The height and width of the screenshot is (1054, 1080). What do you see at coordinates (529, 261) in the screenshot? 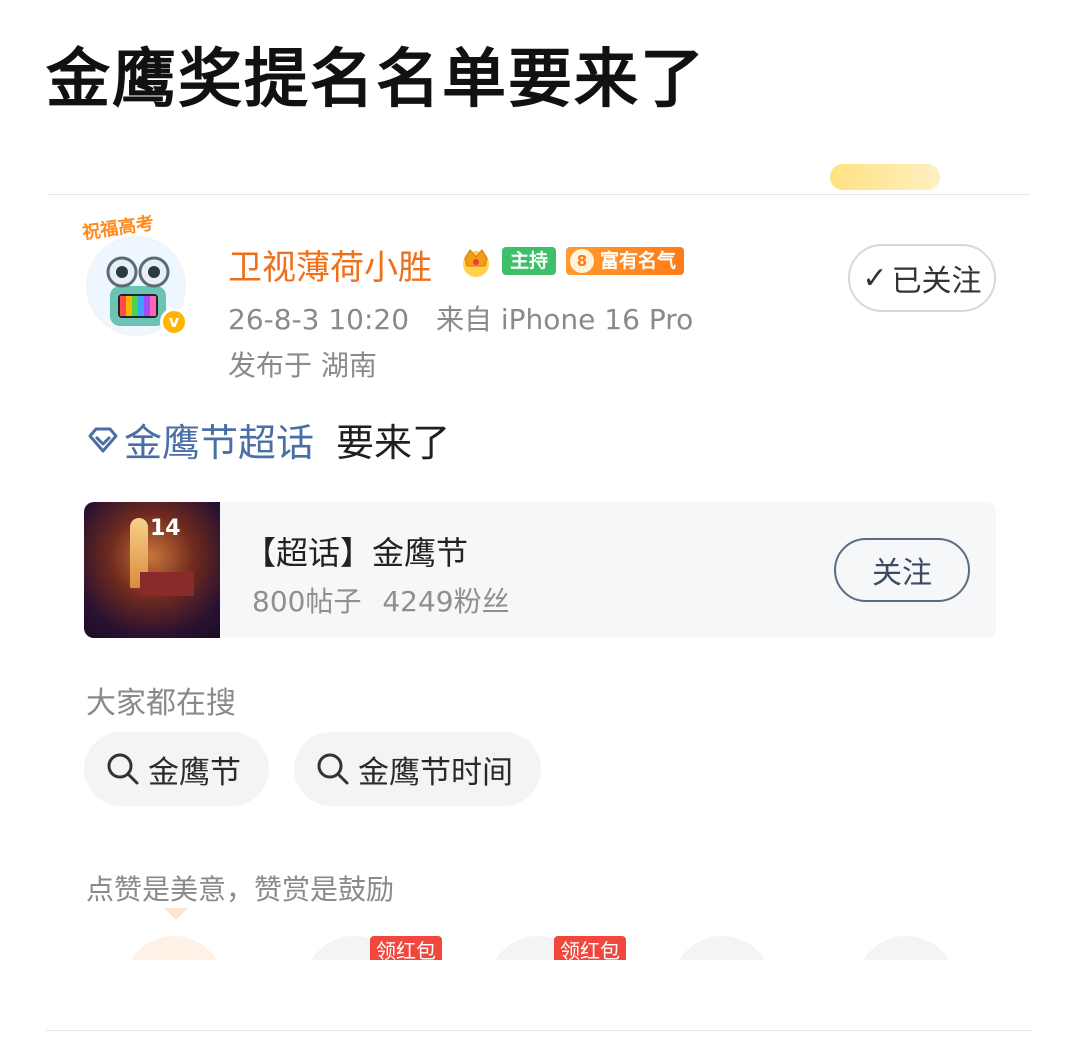
I see `host-badge: 主持` at bounding box center [529, 261].